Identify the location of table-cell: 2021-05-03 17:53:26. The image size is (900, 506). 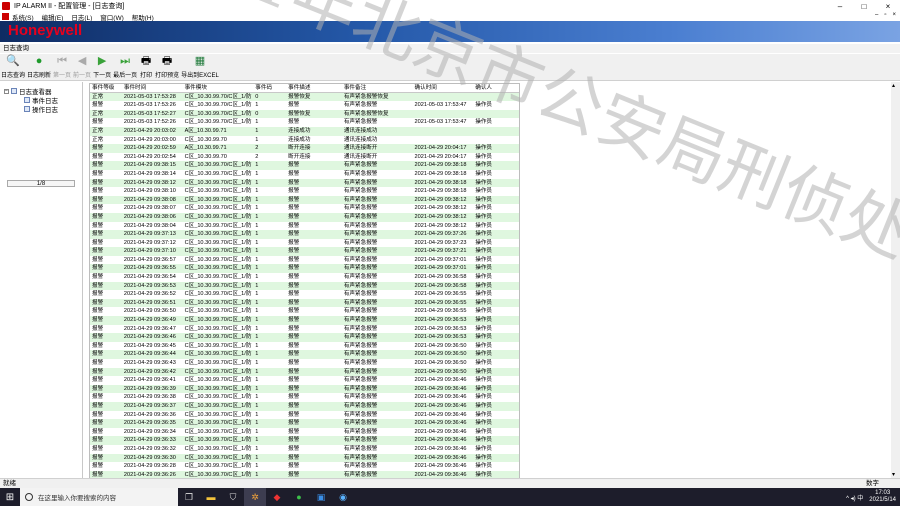
(149, 105).